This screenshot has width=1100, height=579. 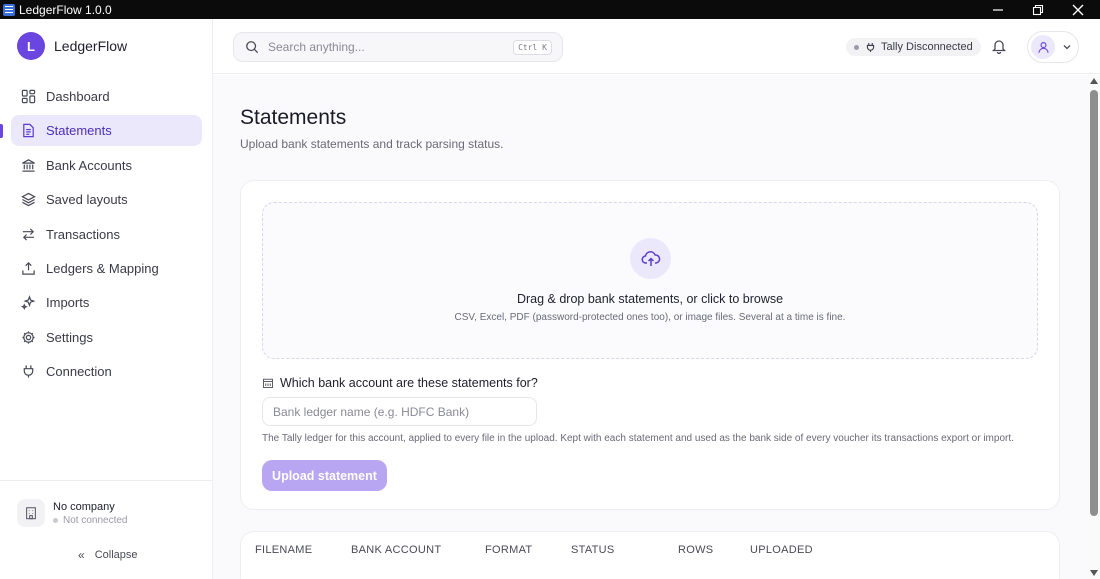 I want to click on company-switcher: No company Not connected, so click(x=72, y=513).